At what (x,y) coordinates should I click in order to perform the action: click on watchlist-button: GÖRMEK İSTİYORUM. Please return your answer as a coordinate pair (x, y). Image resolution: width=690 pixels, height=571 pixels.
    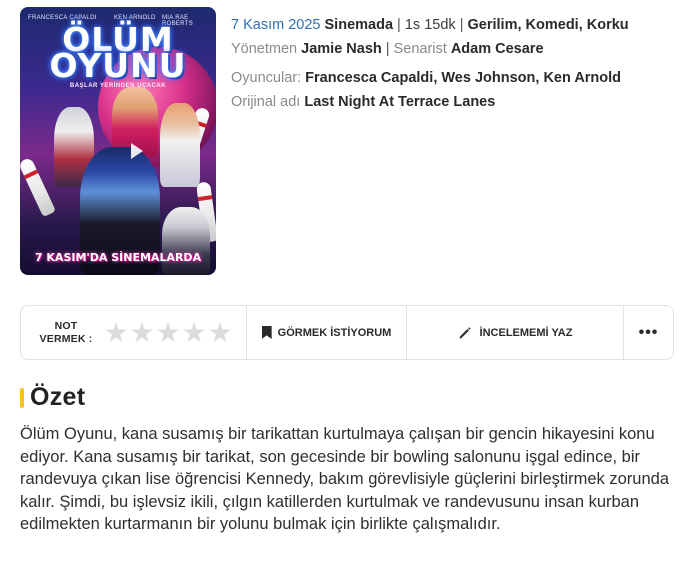
    Looking at the image, I should click on (327, 332).